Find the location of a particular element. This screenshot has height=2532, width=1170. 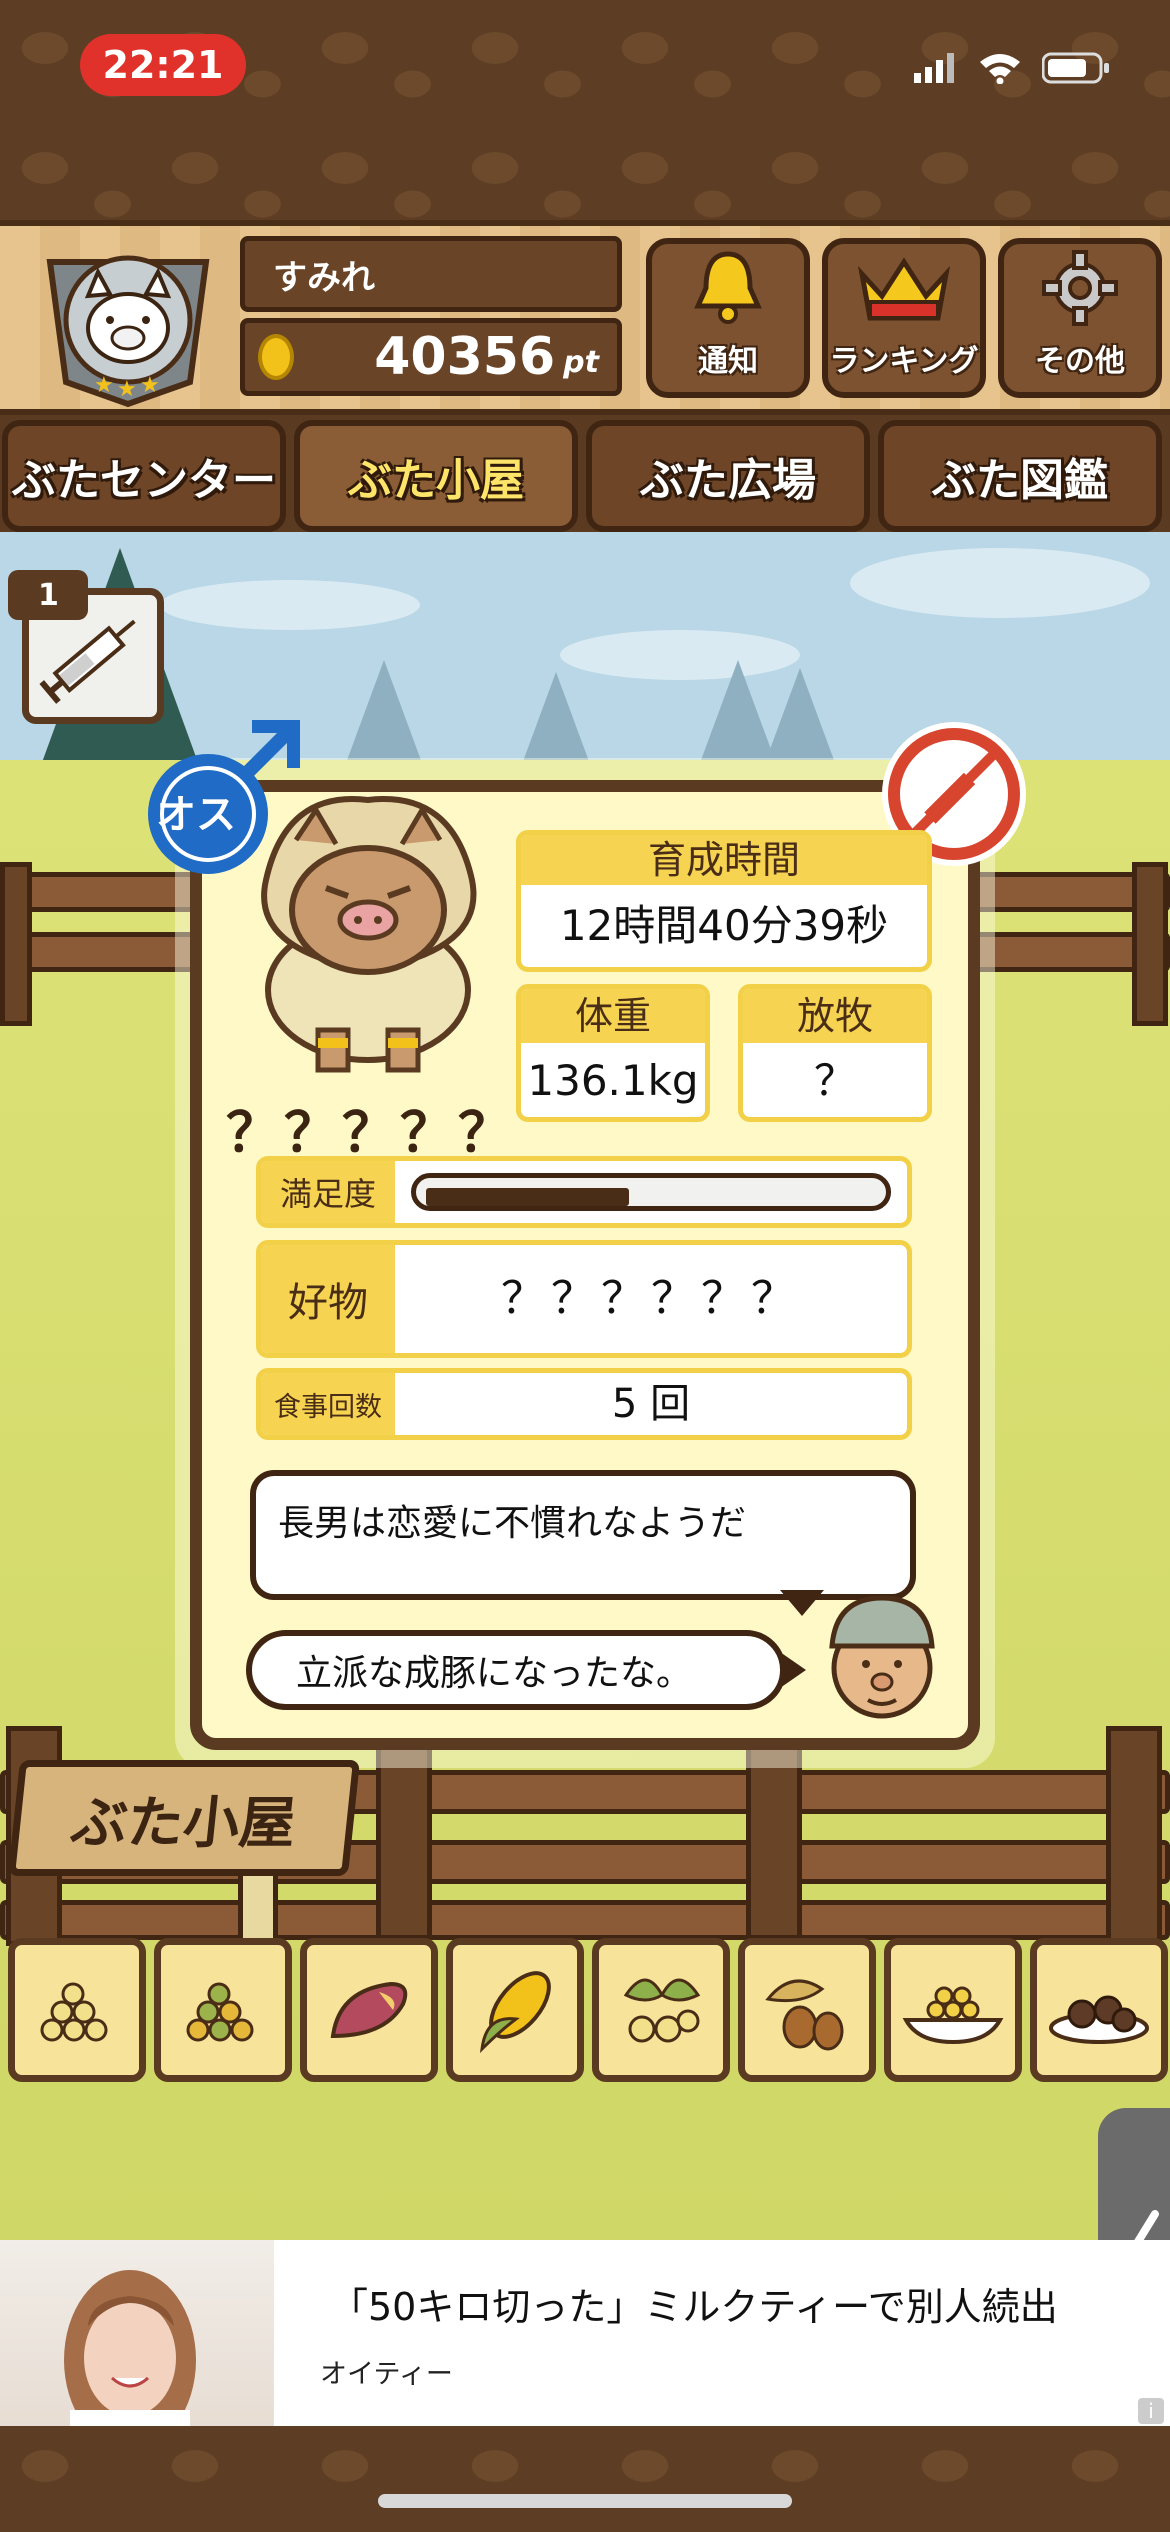

food-slot-chestnut-plate is located at coordinates (1099, 2010).